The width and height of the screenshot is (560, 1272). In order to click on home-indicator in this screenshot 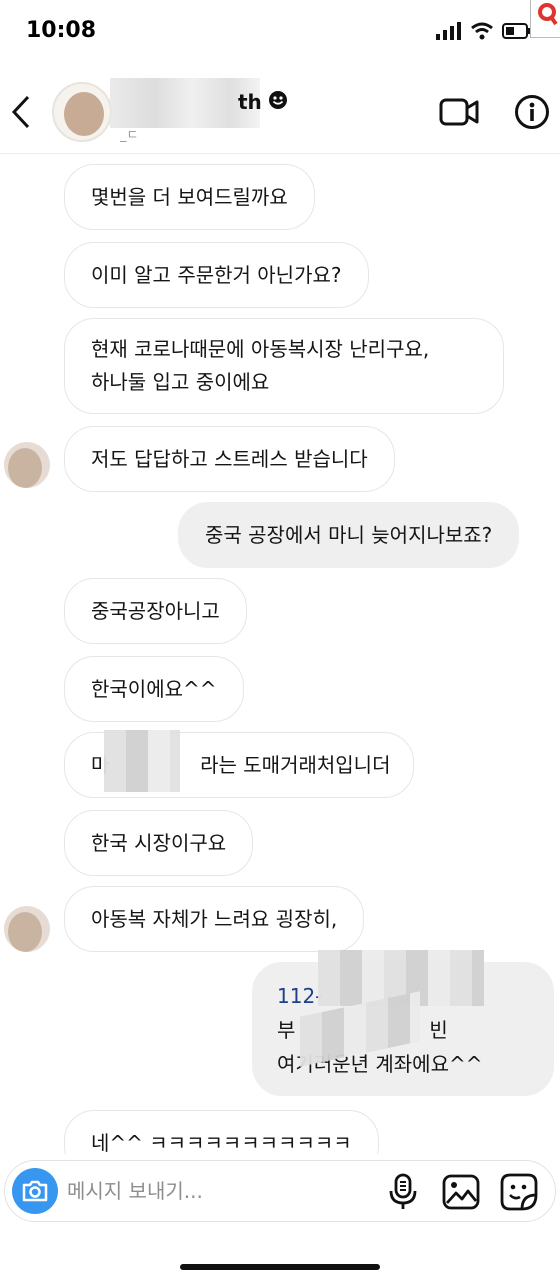, I will do `click(280, 1267)`.